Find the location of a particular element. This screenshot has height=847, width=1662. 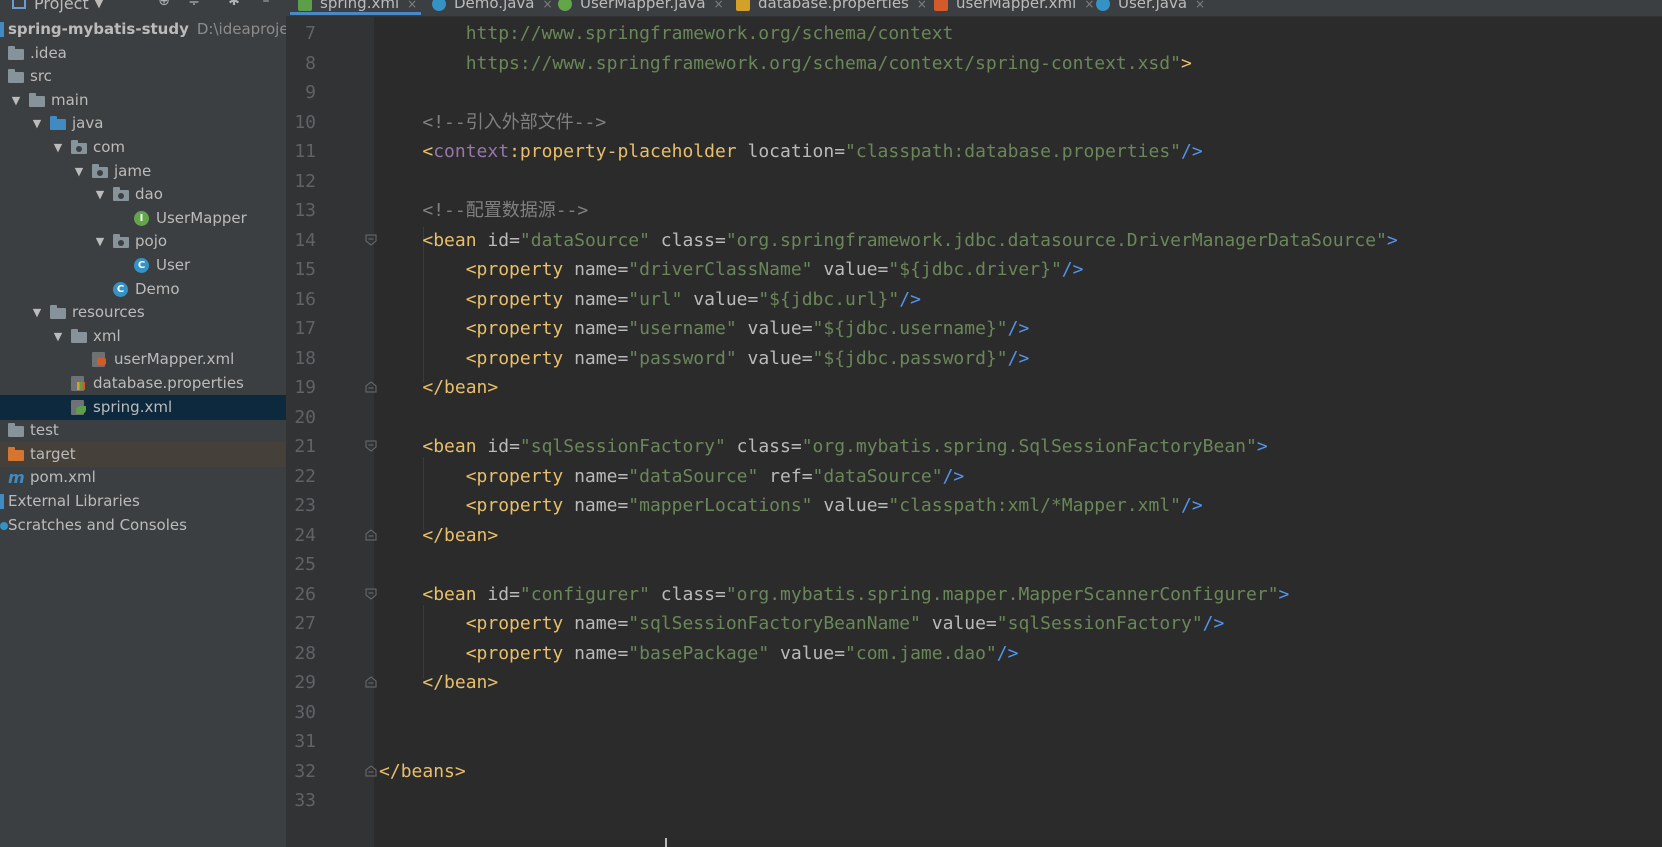

tree-item-label: UserMapper is located at coordinates (201, 218).